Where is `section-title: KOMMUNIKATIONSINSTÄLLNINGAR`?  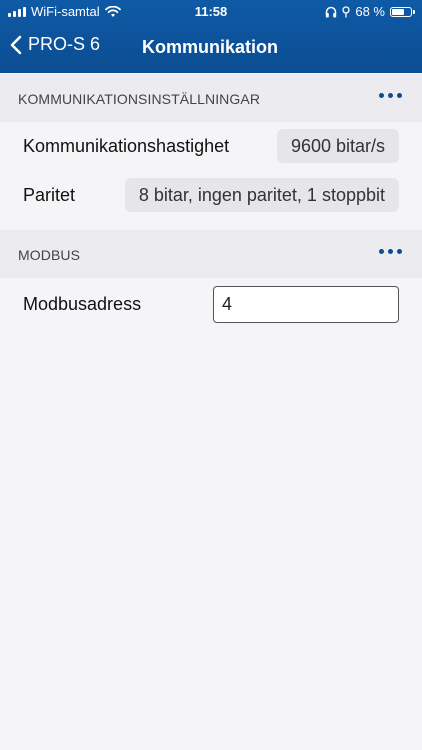
section-title: KOMMUNIKATIONSINSTÄLLNINGAR is located at coordinates (139, 99).